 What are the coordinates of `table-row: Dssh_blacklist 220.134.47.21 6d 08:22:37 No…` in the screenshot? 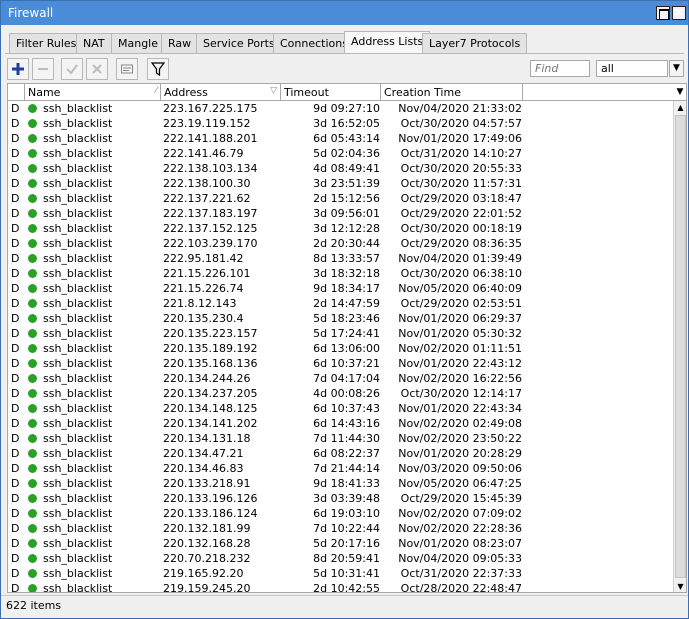 It's located at (340, 453).